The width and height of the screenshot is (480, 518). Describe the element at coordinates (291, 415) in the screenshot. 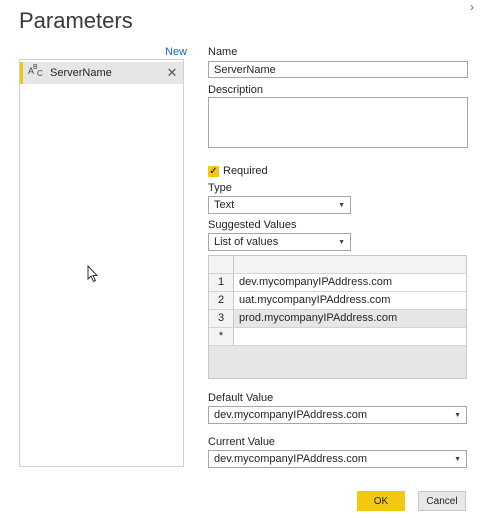

I see `default-value-dropdown-value: dev.mycompanyIPAddress.com` at that location.